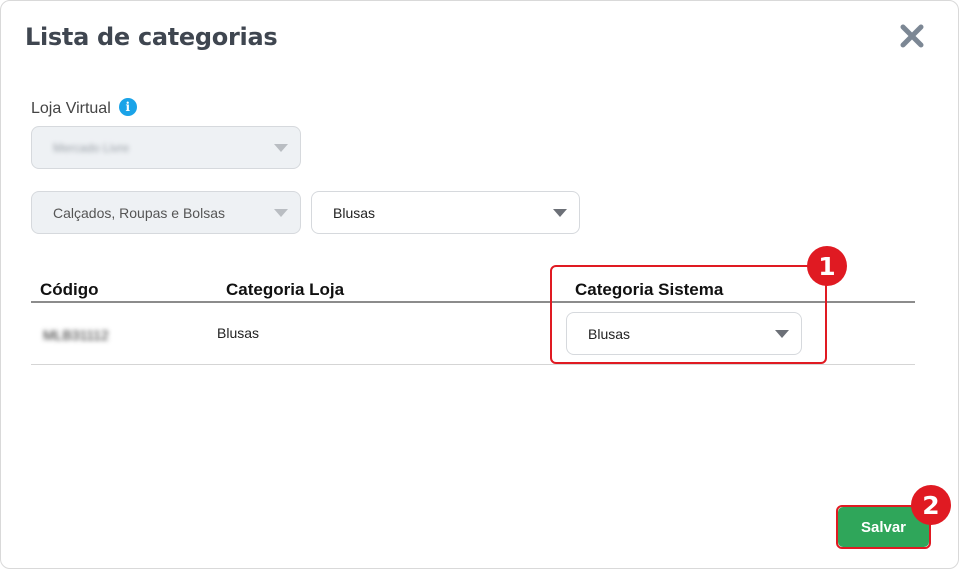  Describe the element at coordinates (166, 147) in the screenshot. I see `store-select: Mercado Livre` at that location.